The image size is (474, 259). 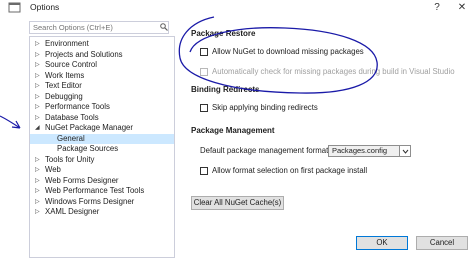 What do you see at coordinates (102, 107) in the screenshot?
I see `tree-item-performance-tools: ▷ Performance Tools` at bounding box center [102, 107].